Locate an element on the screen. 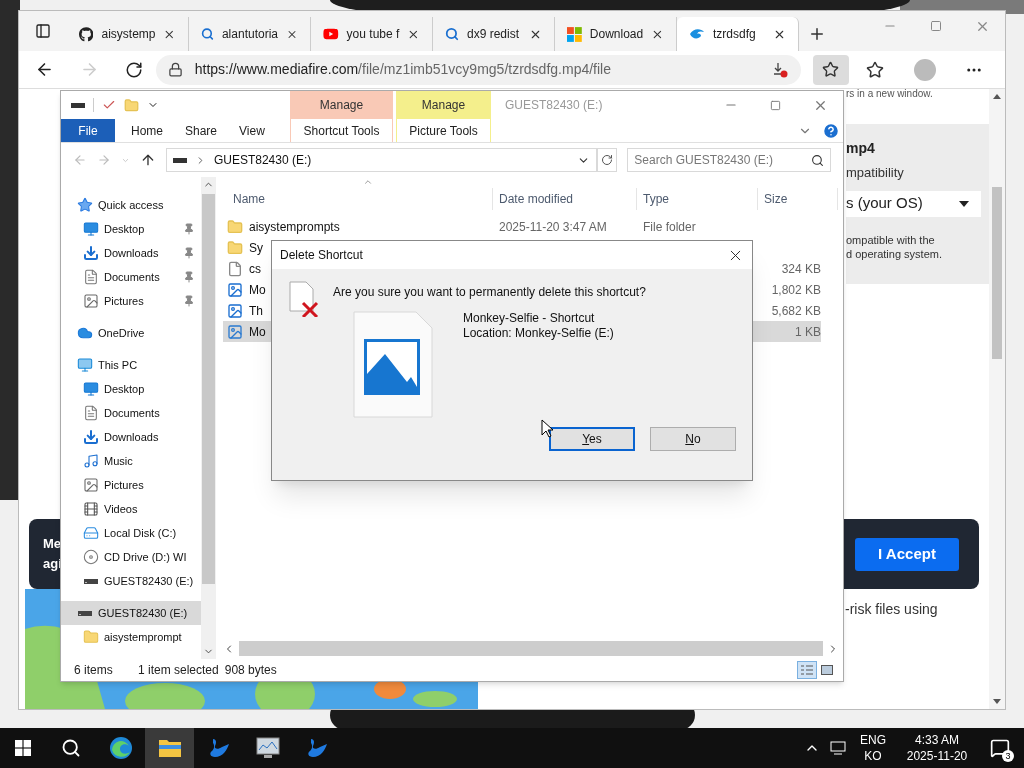 Image resolution: width=1024 pixels, height=768 pixels. tab-title: Download is located at coordinates (616, 34).